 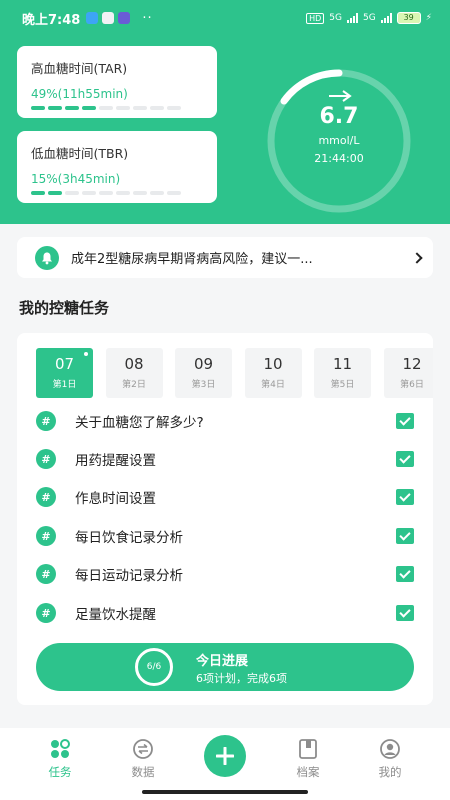 What do you see at coordinates (417, 257) in the screenshot?
I see `chevron-right-icon` at bounding box center [417, 257].